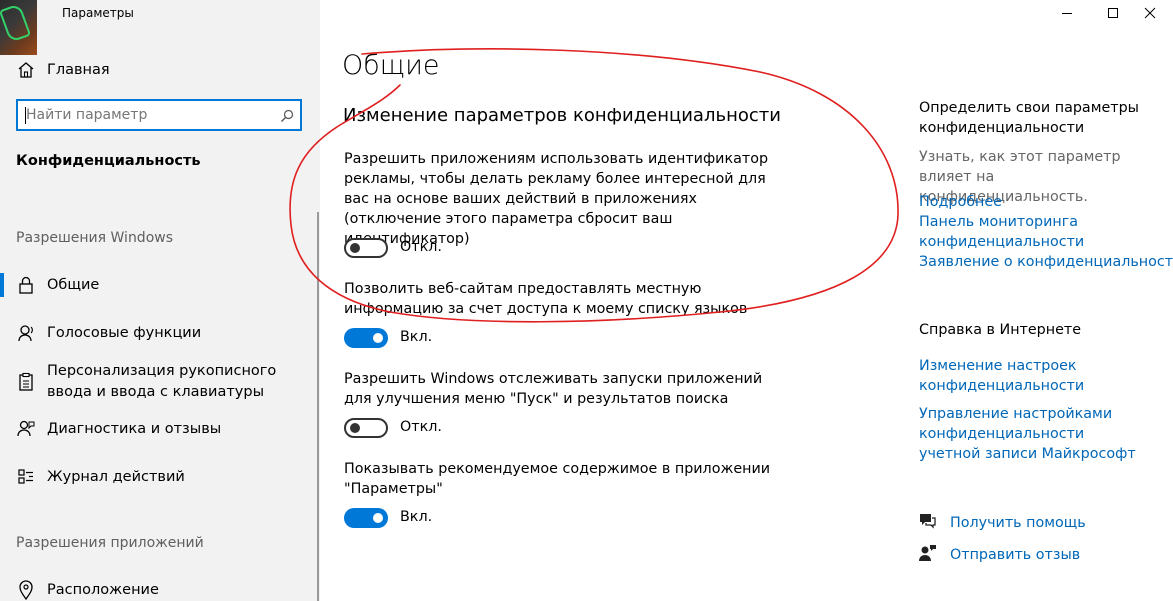 The height and width of the screenshot is (601, 1173). Describe the element at coordinates (287, 117) in the screenshot. I see `search-icon` at that location.